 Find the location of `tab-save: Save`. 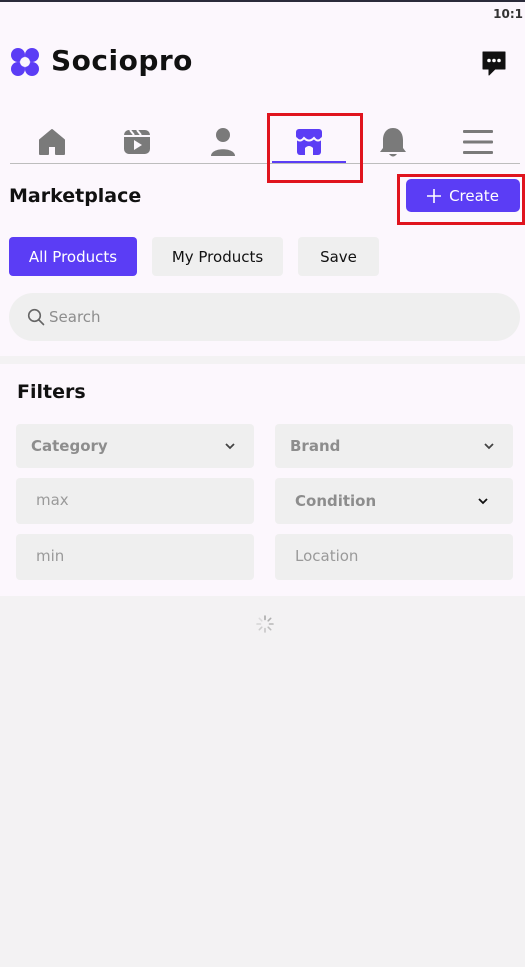

tab-save: Save is located at coordinates (338, 256).